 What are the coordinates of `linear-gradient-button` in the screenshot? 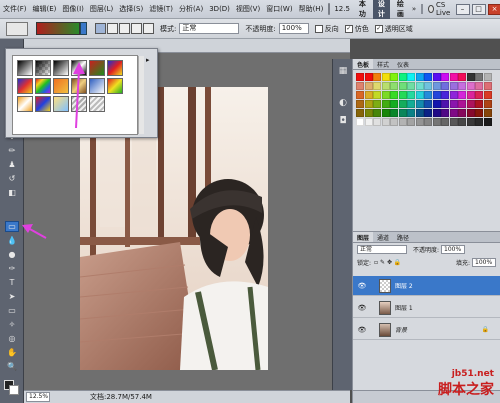 It's located at (100, 28).